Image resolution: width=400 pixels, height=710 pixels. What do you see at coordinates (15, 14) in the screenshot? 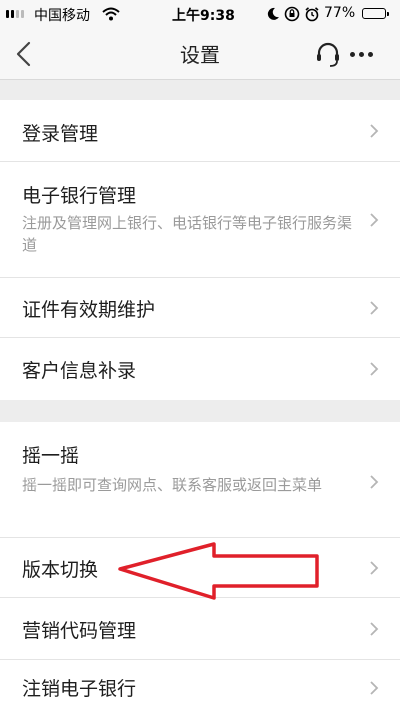
I see `signal-icon` at bounding box center [15, 14].